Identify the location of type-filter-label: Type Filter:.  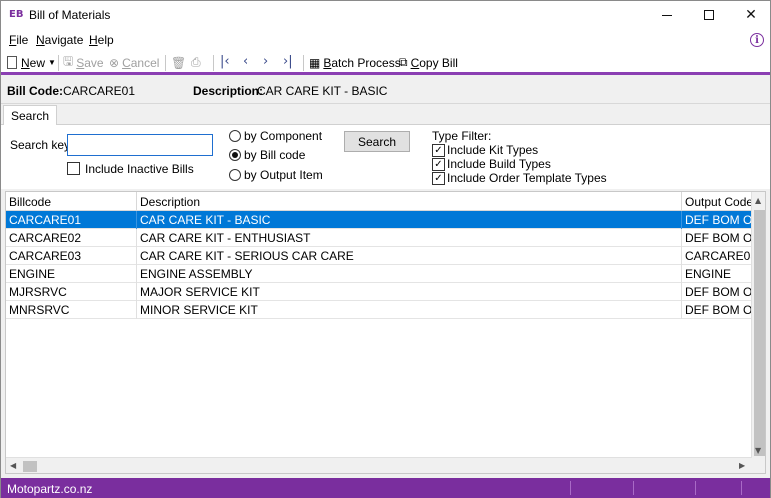
(462, 136).